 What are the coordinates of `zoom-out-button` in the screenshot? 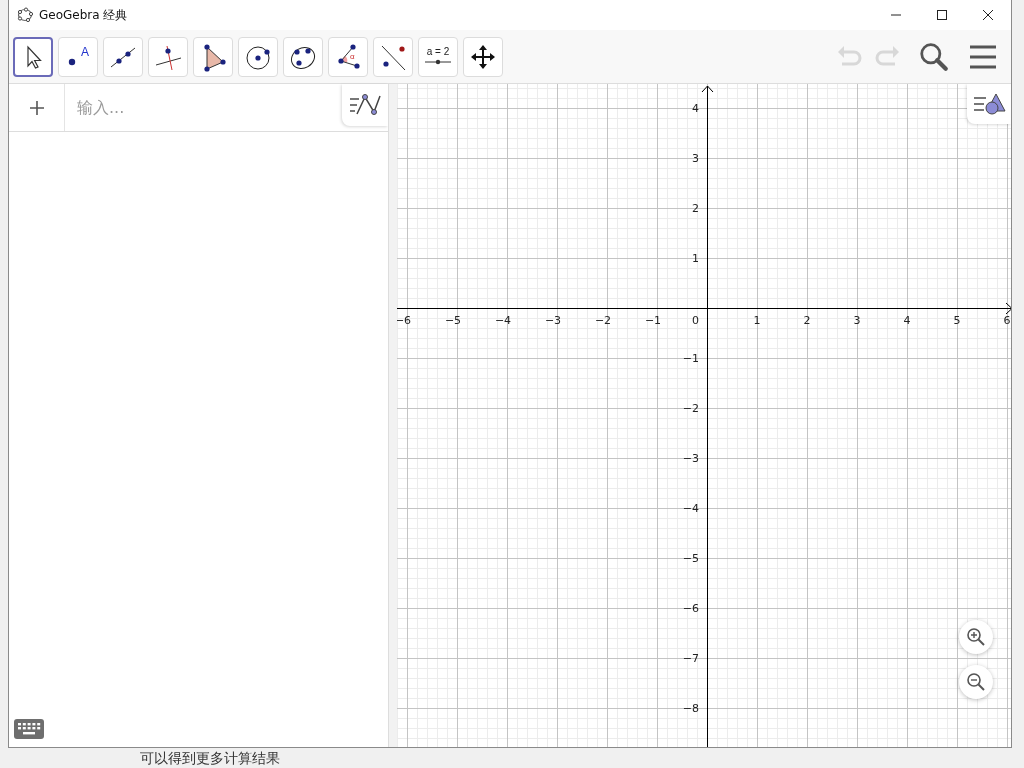 It's located at (976, 682).